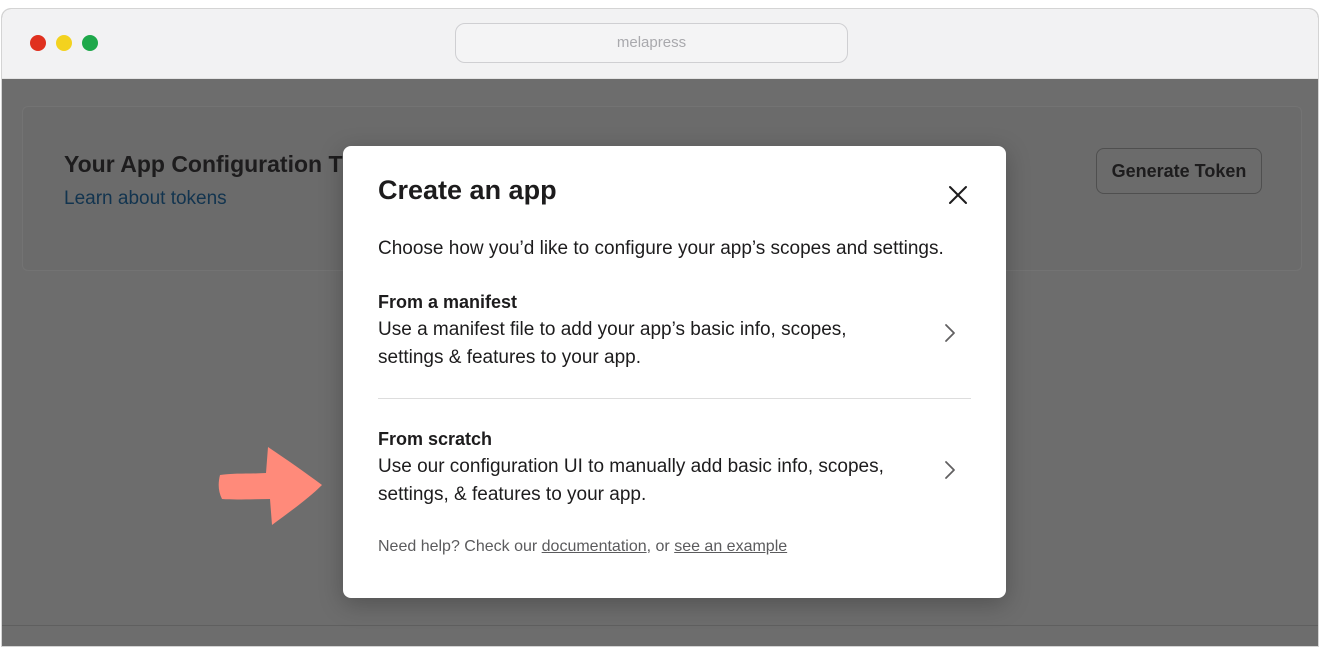  Describe the element at coordinates (64, 43) in the screenshot. I see `minimize-window-button` at that location.